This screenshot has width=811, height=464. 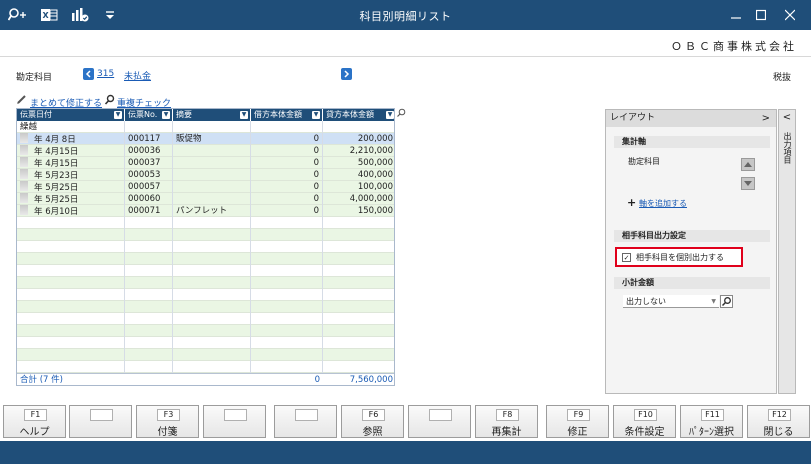 I want to click on prev-account-button, so click(x=88, y=74).